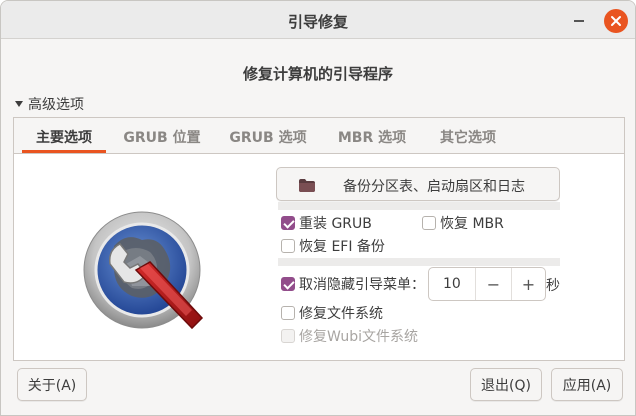 This screenshot has width=636, height=416. What do you see at coordinates (506, 384) in the screenshot?
I see `quit-button: 退出(Q)` at bounding box center [506, 384].